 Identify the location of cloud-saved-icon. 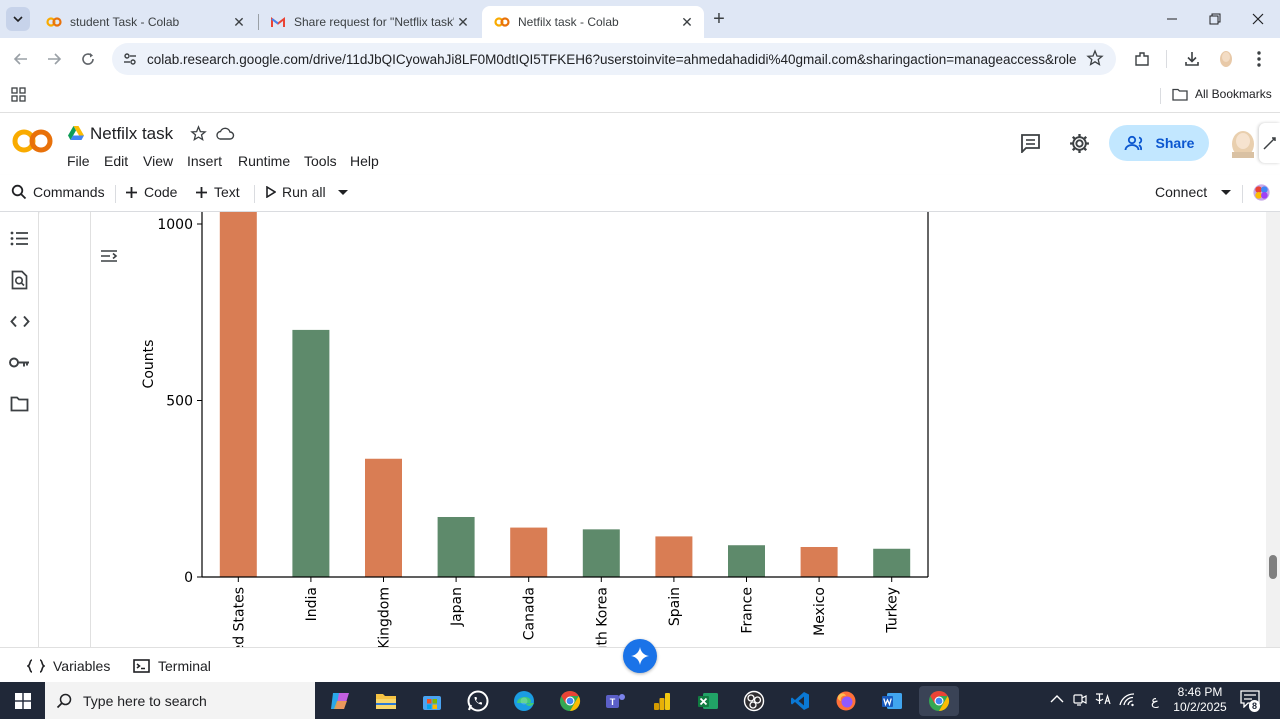
(225, 133).